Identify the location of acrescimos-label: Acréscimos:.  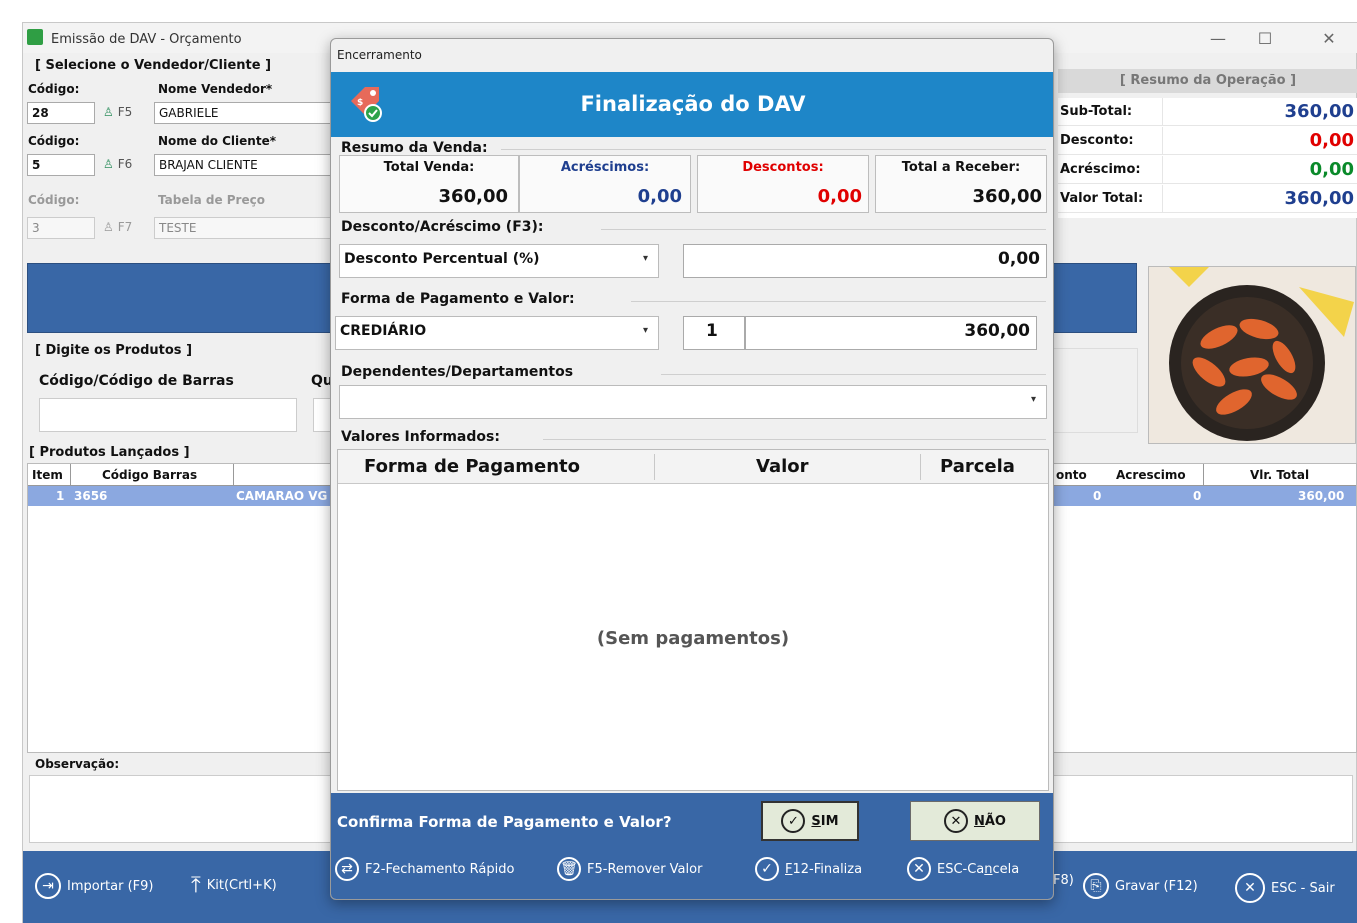
(605, 167).